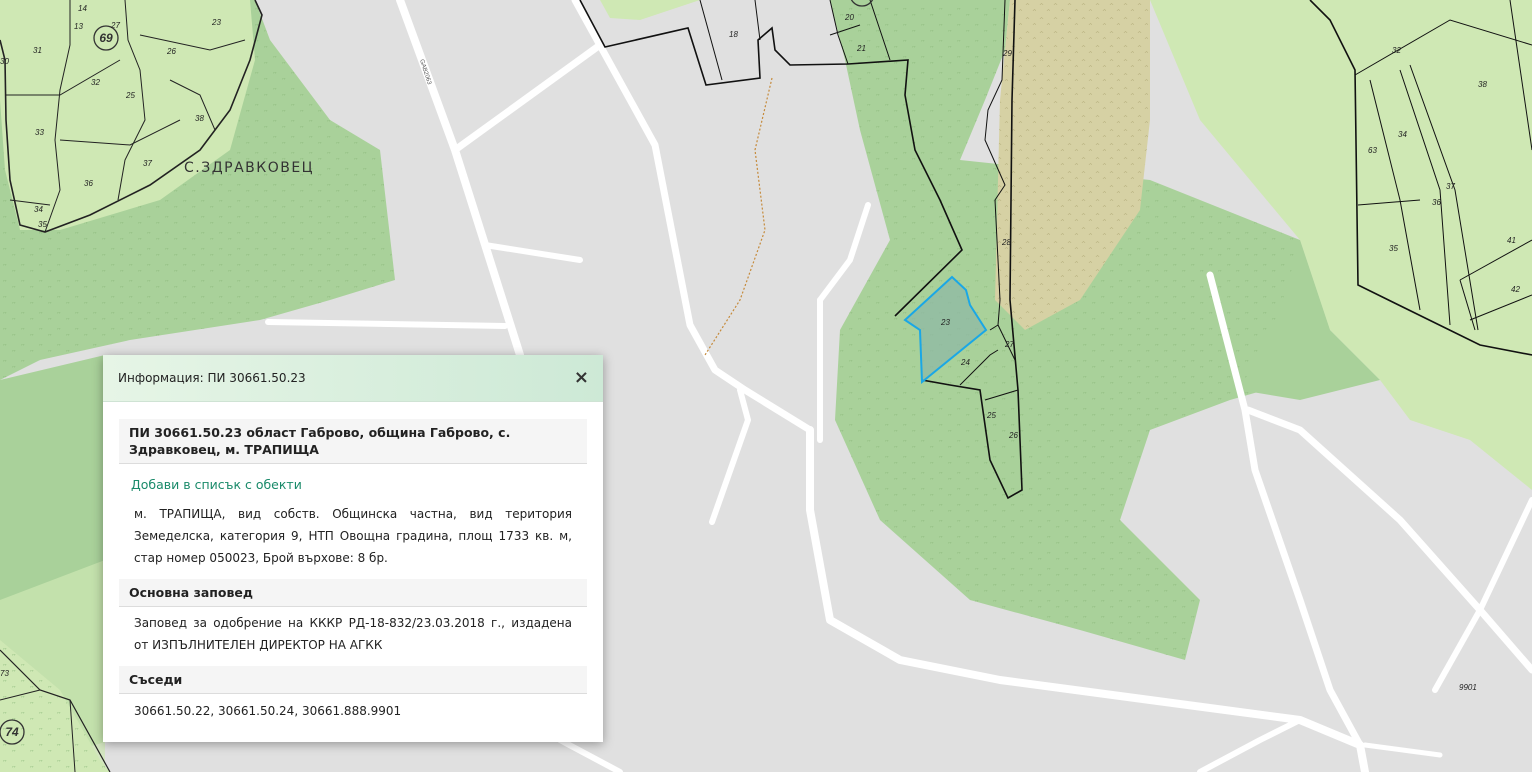 This screenshot has height=772, width=1532. What do you see at coordinates (1468, 687) in the screenshot?
I see `svg-text: 9901` at bounding box center [1468, 687].